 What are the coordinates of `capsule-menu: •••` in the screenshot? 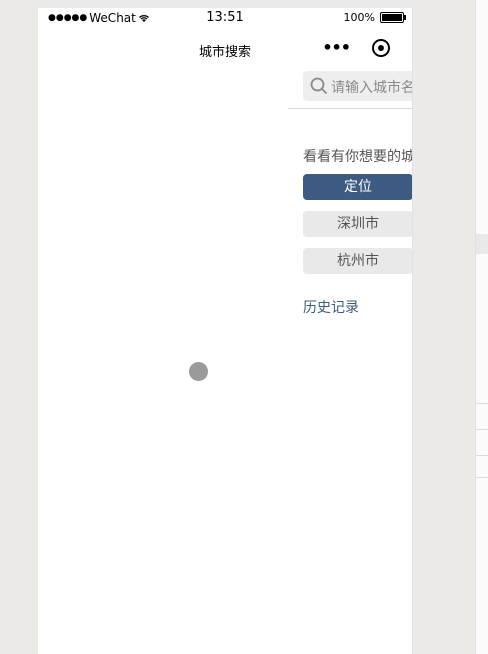 It's located at (356, 47).